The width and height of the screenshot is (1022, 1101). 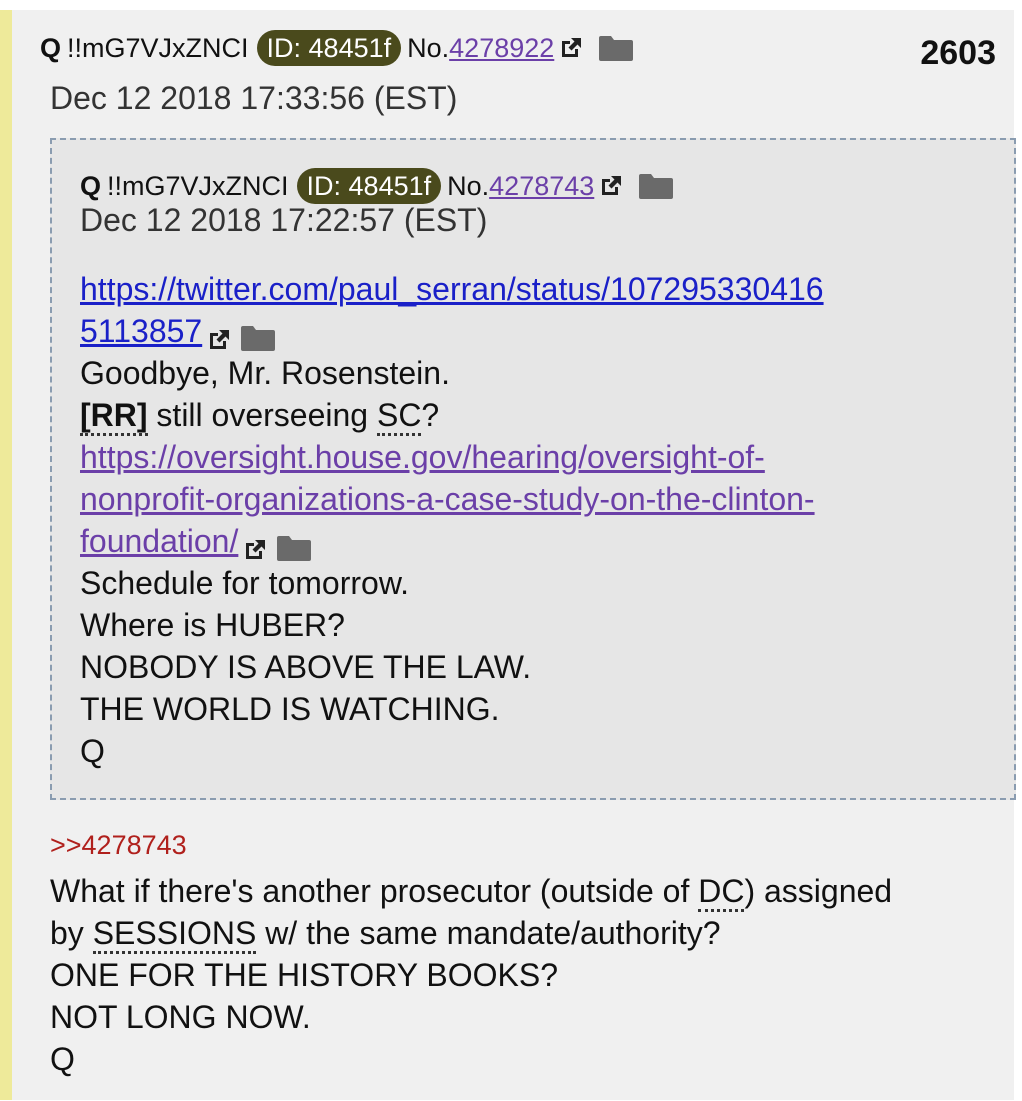 I want to click on body-line-4: NOT LONG NOW., so click(x=180, y=1017).